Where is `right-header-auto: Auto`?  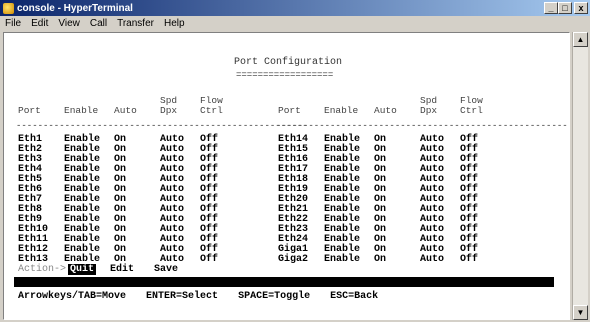
right-header-auto: Auto is located at coordinates (385, 110).